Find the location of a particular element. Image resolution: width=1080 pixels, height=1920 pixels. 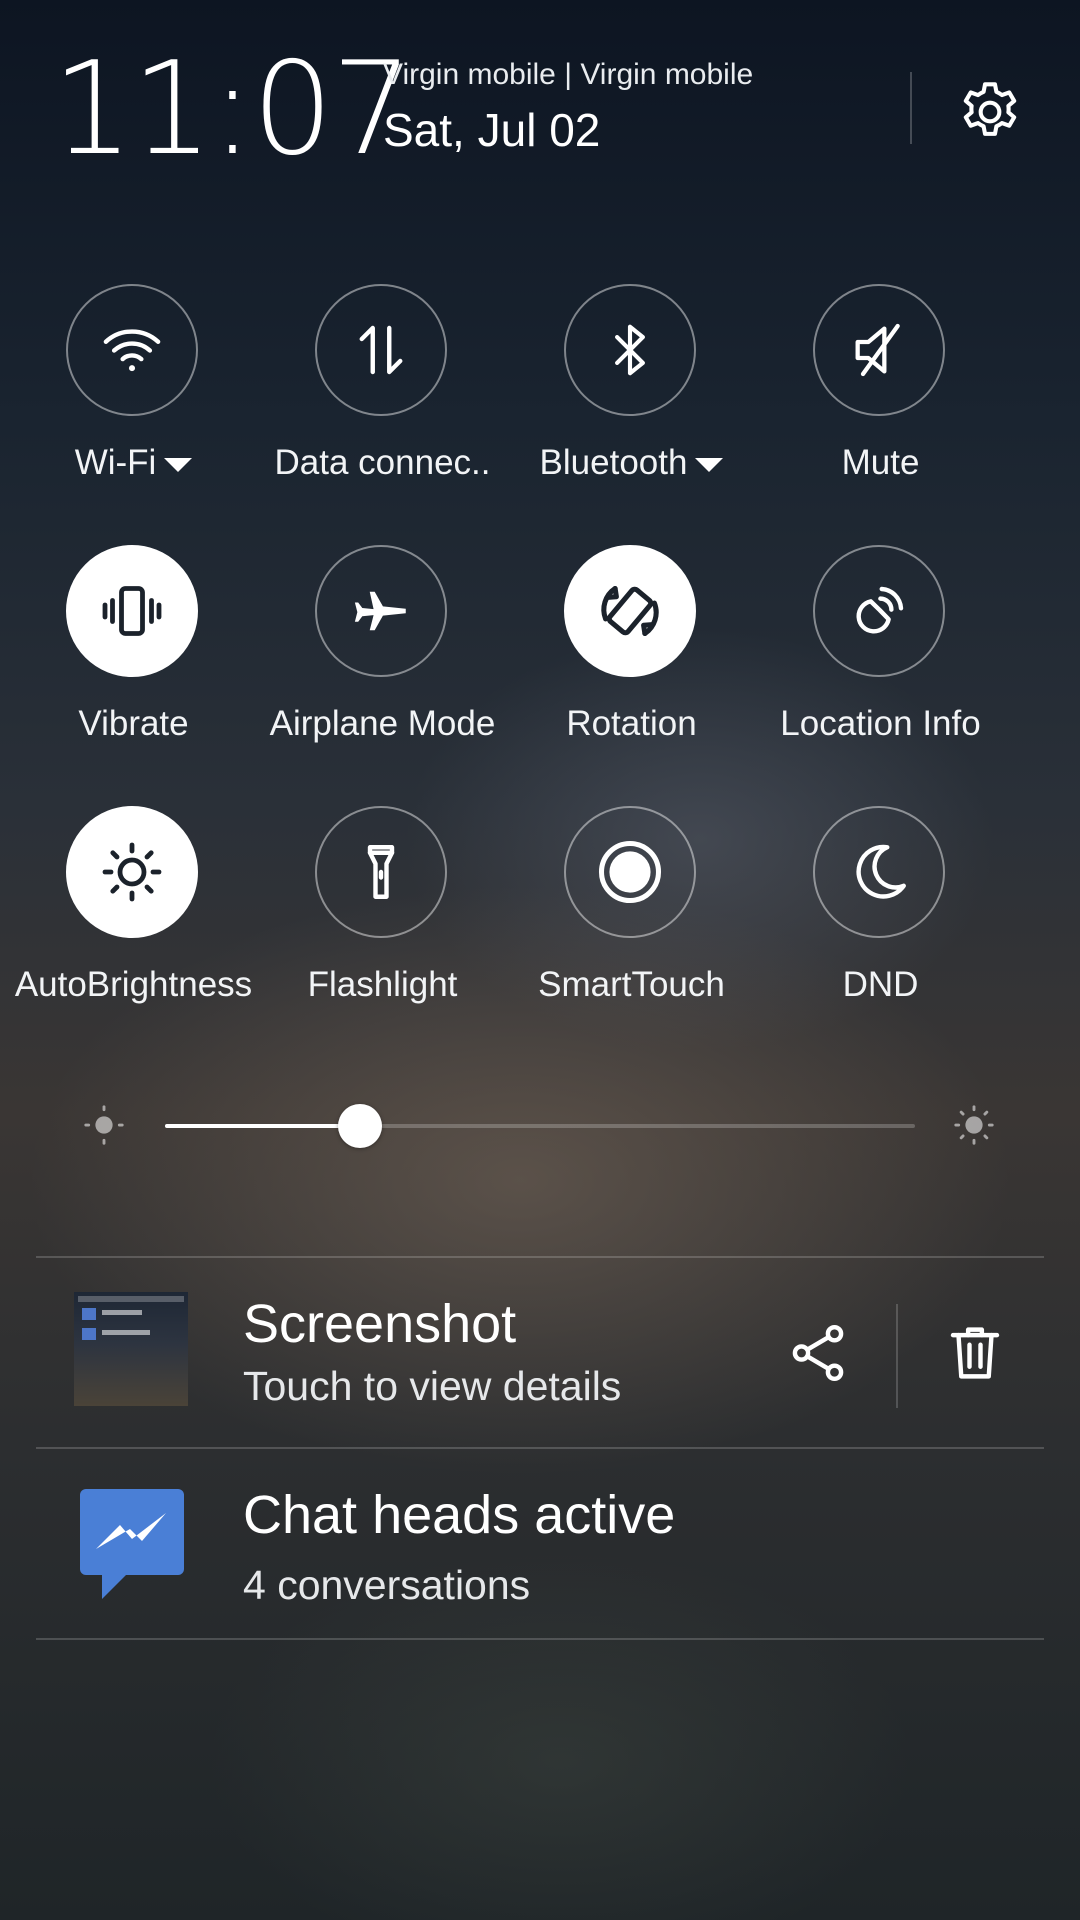

delete-button is located at coordinates (975, 1353).